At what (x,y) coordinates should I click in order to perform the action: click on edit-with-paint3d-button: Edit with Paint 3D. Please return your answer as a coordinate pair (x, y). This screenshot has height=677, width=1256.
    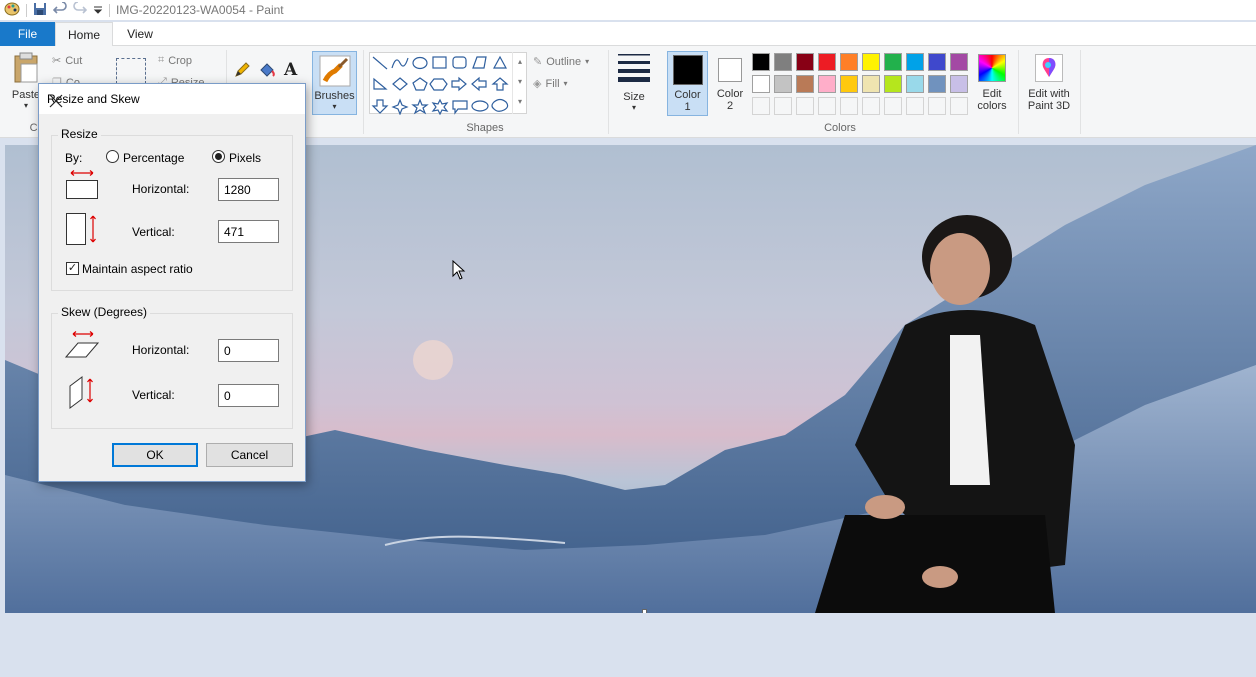
    Looking at the image, I should click on (1049, 83).